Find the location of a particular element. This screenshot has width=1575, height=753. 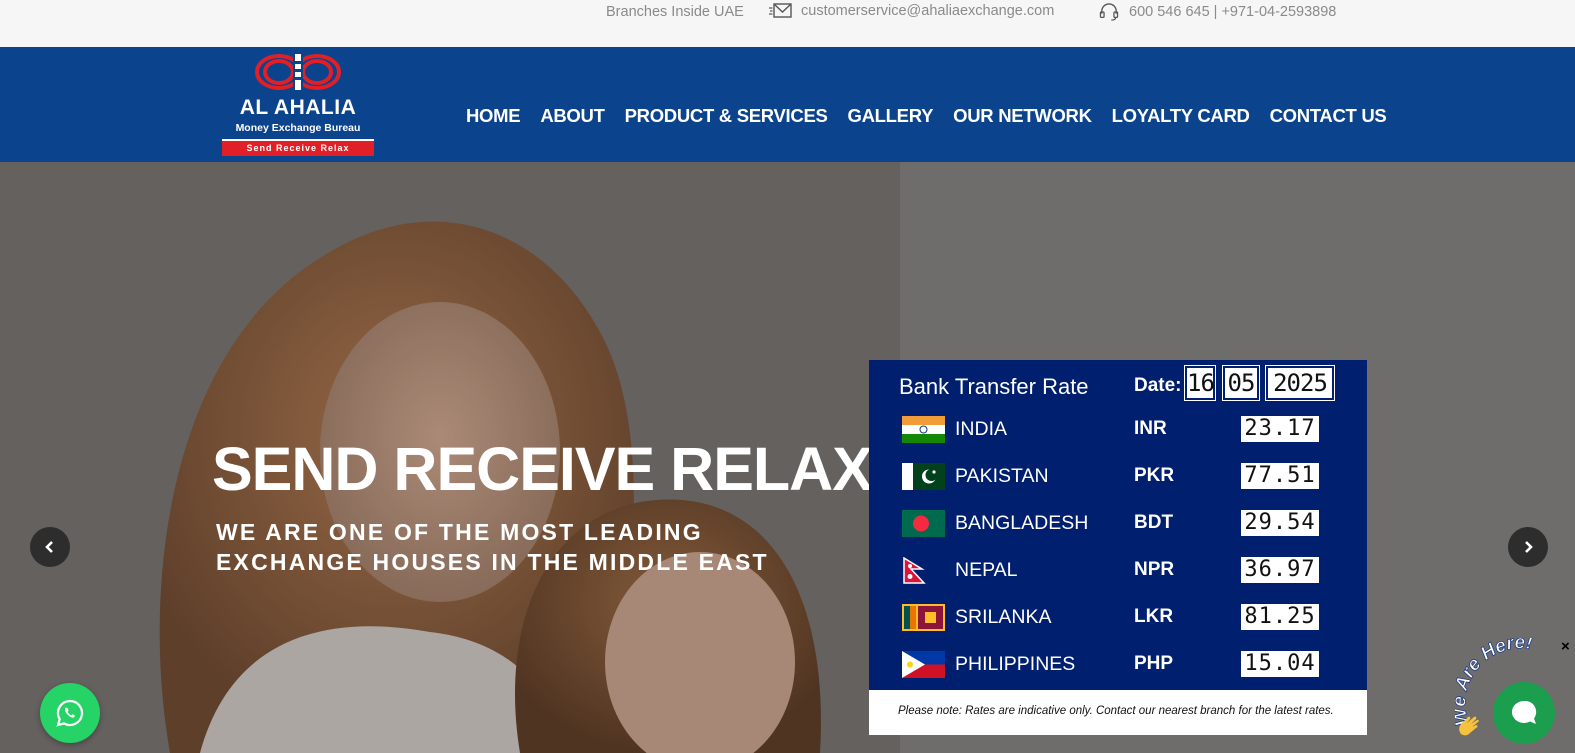

logo-subtitle: Money Exchange Bureau is located at coordinates (298, 128).